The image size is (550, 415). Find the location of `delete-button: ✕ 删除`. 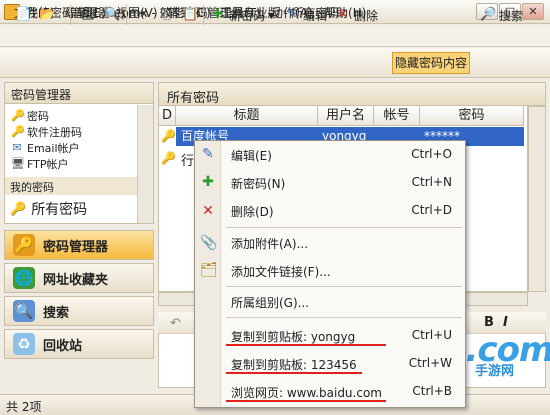

delete-button: ✕ 删除 is located at coordinates (356, 15).